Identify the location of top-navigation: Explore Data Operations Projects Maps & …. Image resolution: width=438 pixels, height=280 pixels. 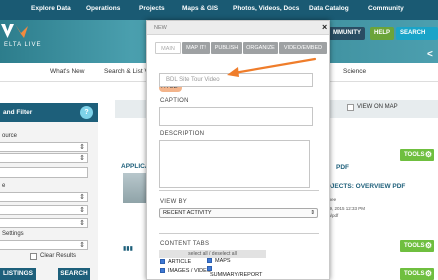
(219, 10).